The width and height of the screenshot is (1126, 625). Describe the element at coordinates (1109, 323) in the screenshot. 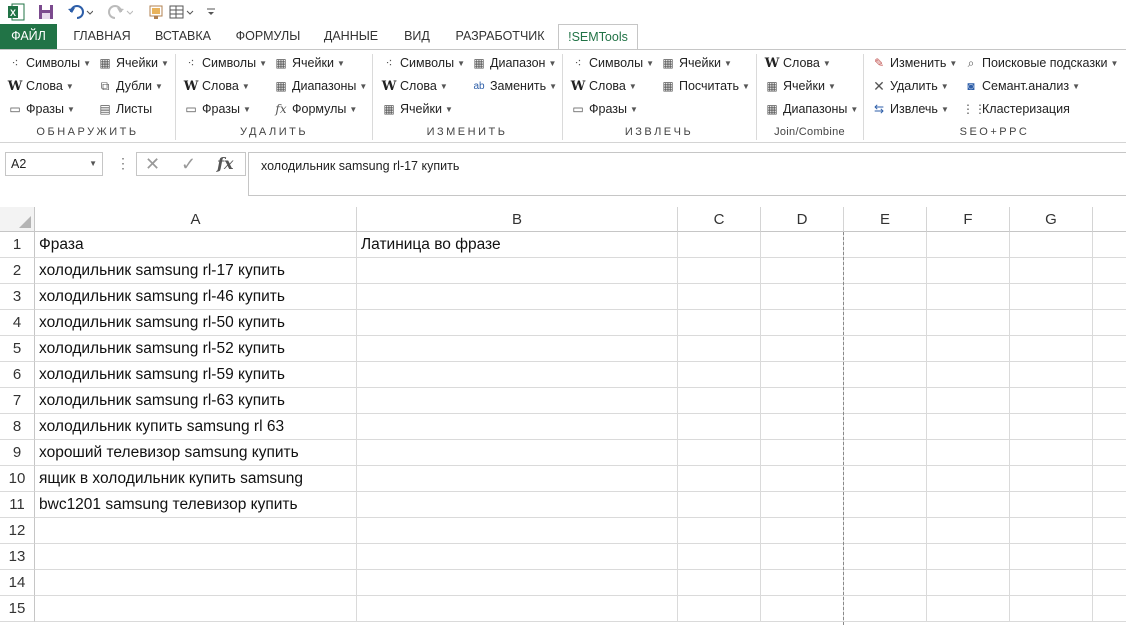

I see `cell-h4` at that location.